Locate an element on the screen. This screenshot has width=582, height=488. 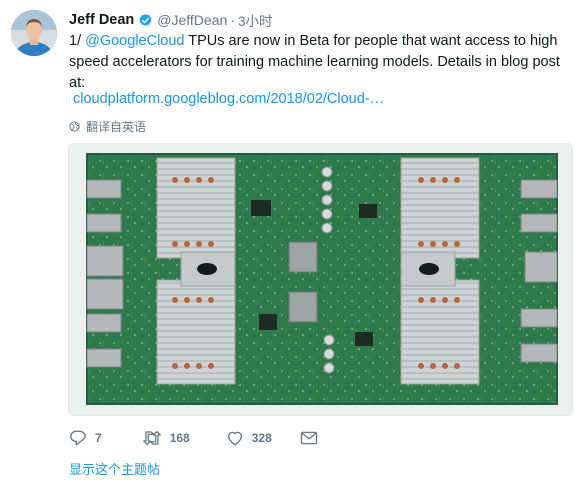
reply-count: 7 is located at coordinates (98, 438).